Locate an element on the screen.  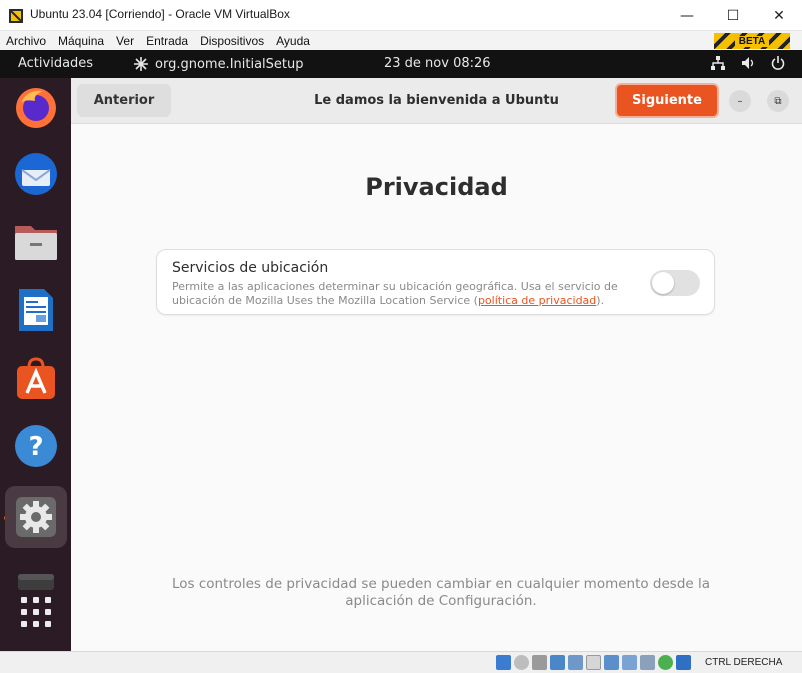
close-button: ✕ is located at coordinates (779, 15).